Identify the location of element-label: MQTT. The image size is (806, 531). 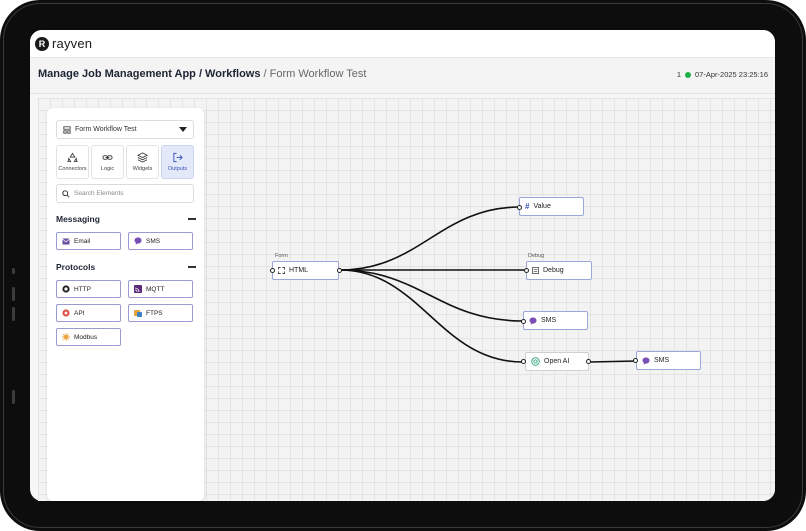
(155, 289).